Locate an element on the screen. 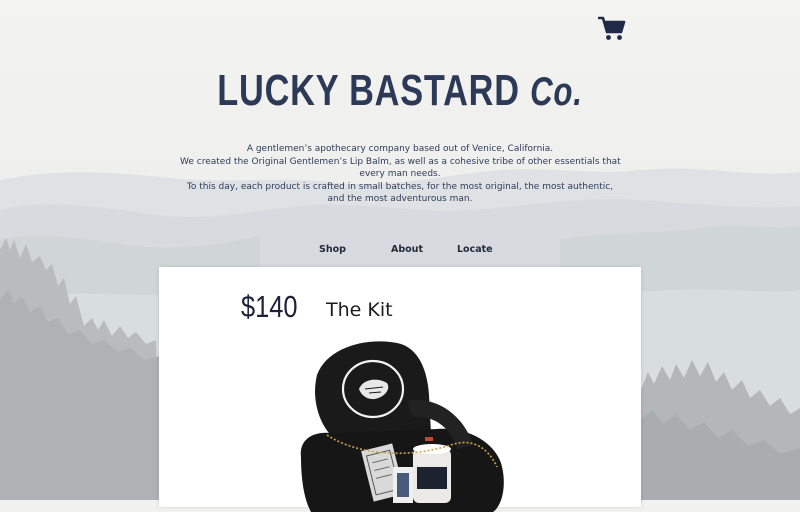 This screenshot has width=800, height=512. brand-name: LUCKY BASTARD is located at coordinates (368, 90).